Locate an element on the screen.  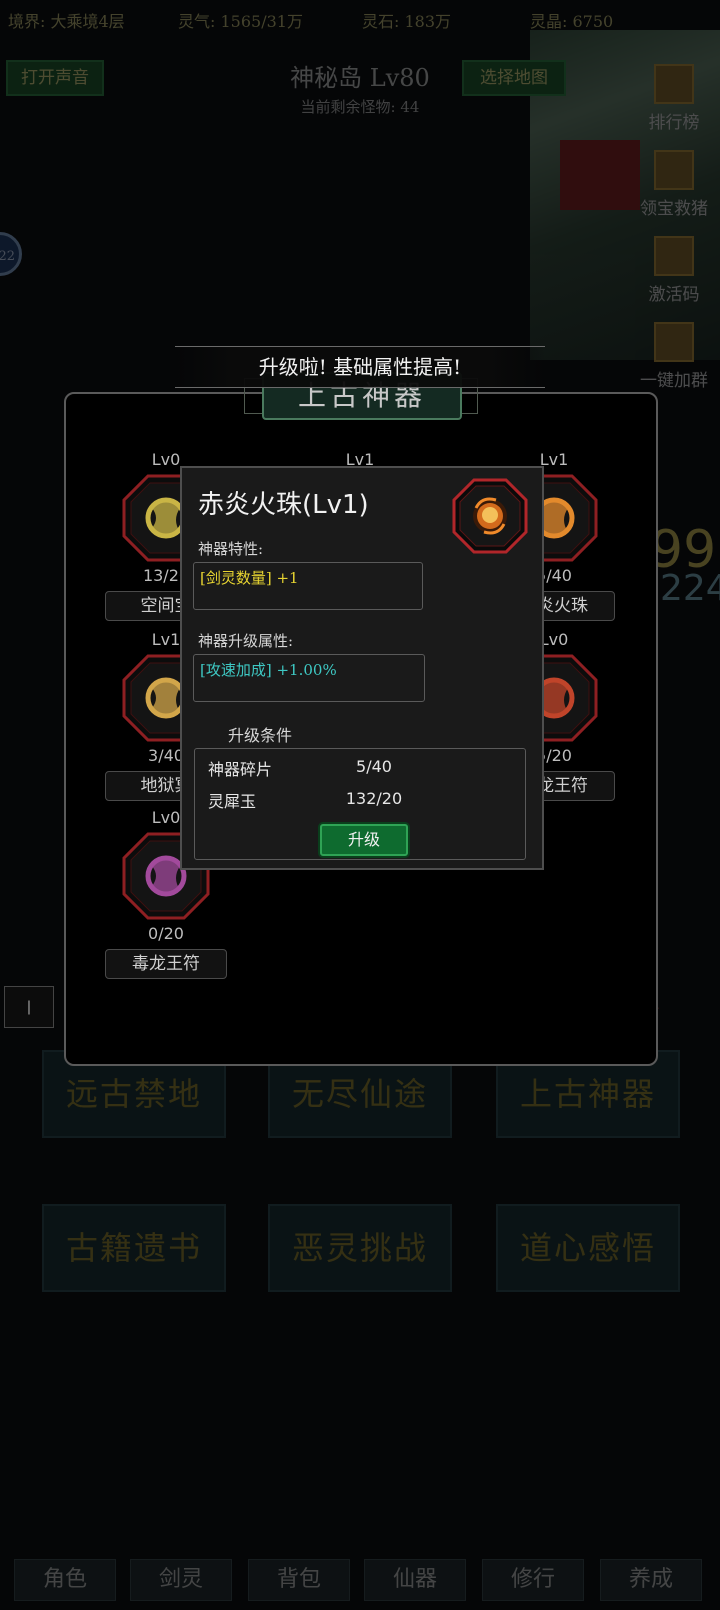
menu-button-evil-challenge: 恶灵挑战 is located at coordinates (360, 1248).